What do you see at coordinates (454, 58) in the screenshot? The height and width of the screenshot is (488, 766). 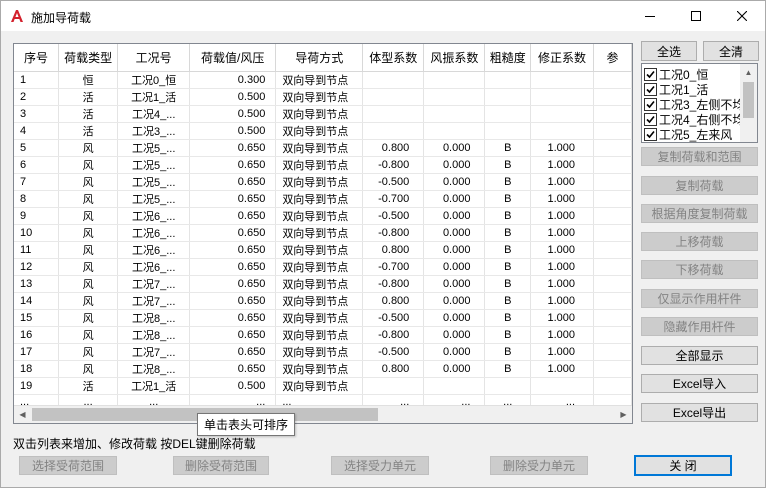 I see `column-header: 风振系数` at bounding box center [454, 58].